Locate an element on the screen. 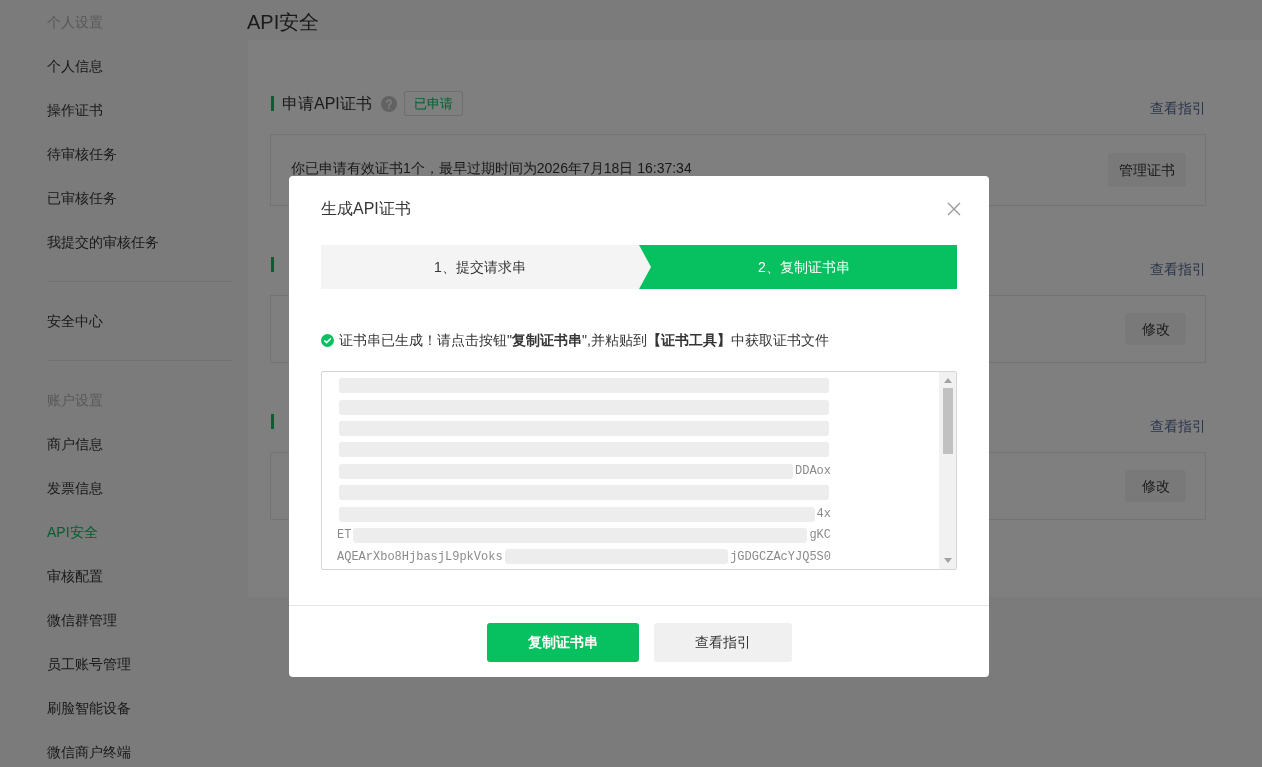  step-tab: 1、提交请求串 is located at coordinates (486, 267).